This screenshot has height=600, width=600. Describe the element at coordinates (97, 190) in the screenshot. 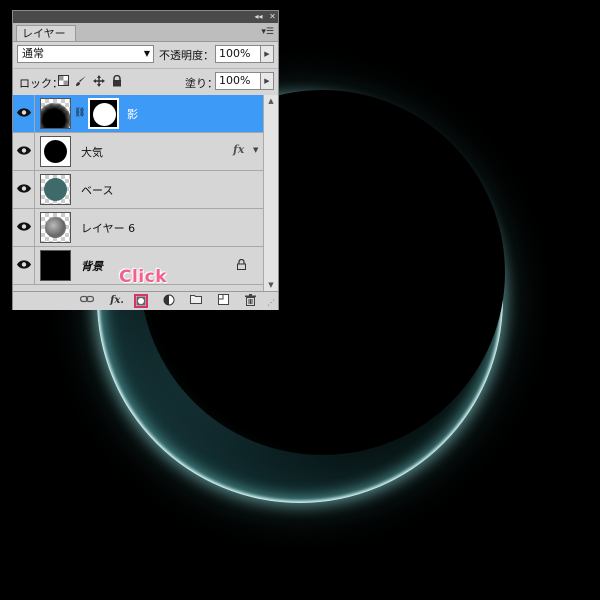

I see `layer-name: ベース` at that location.